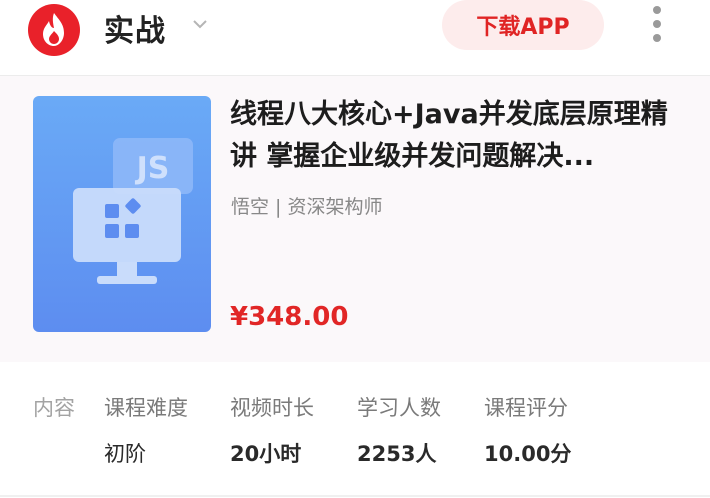  What do you see at coordinates (272, 408) in the screenshot?
I see `stat-key: 视频时长` at bounding box center [272, 408].